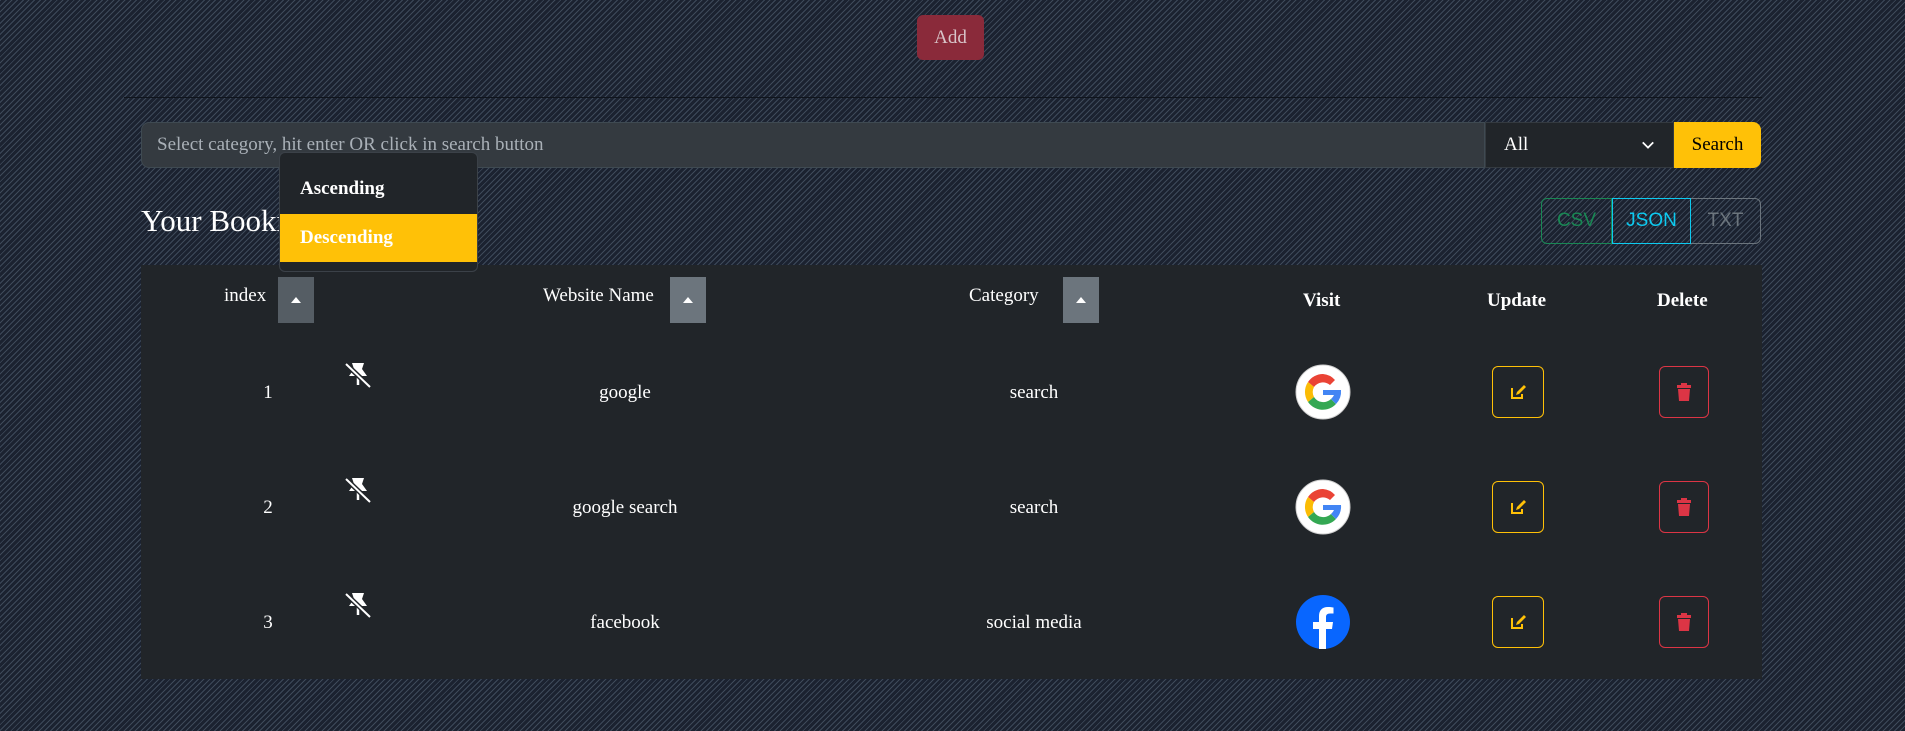  I want to click on divider, so click(943, 97).